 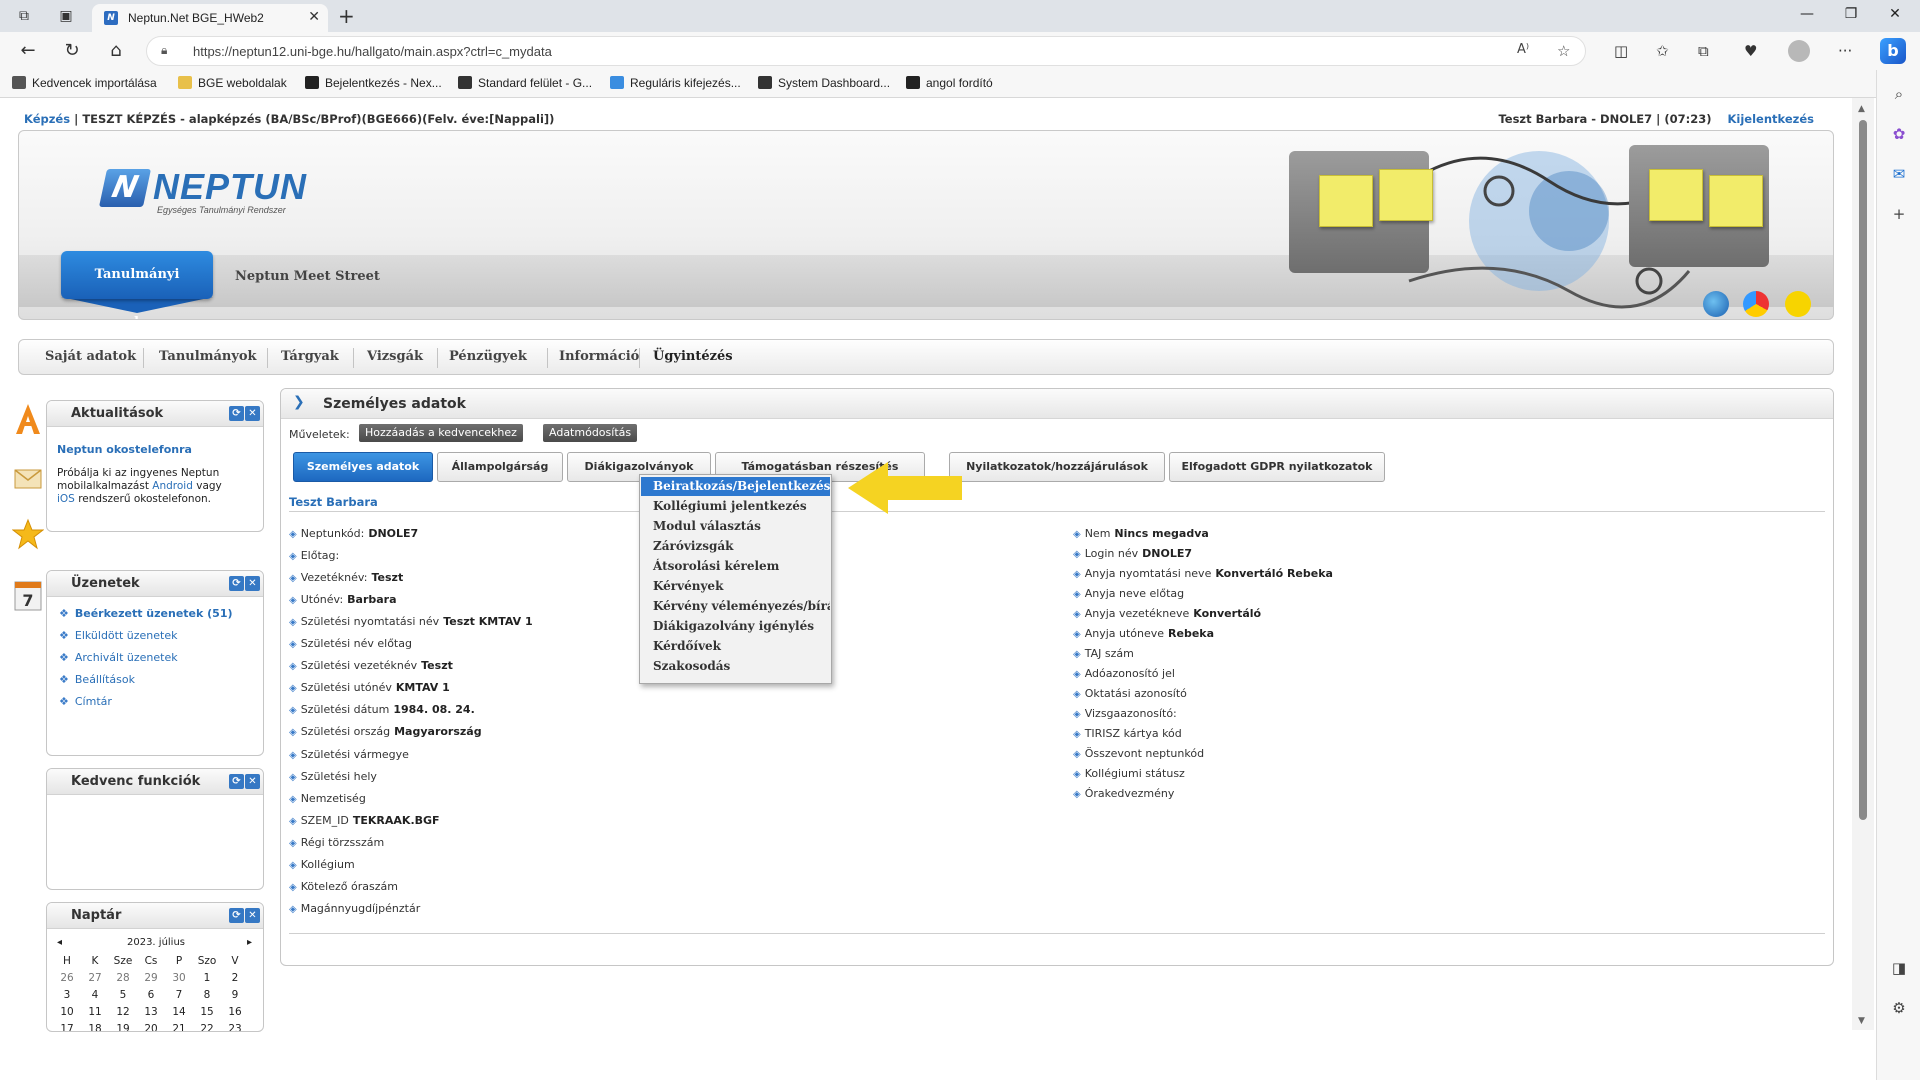 I want to click on calendar-day: 18, so click(x=95, y=1027).